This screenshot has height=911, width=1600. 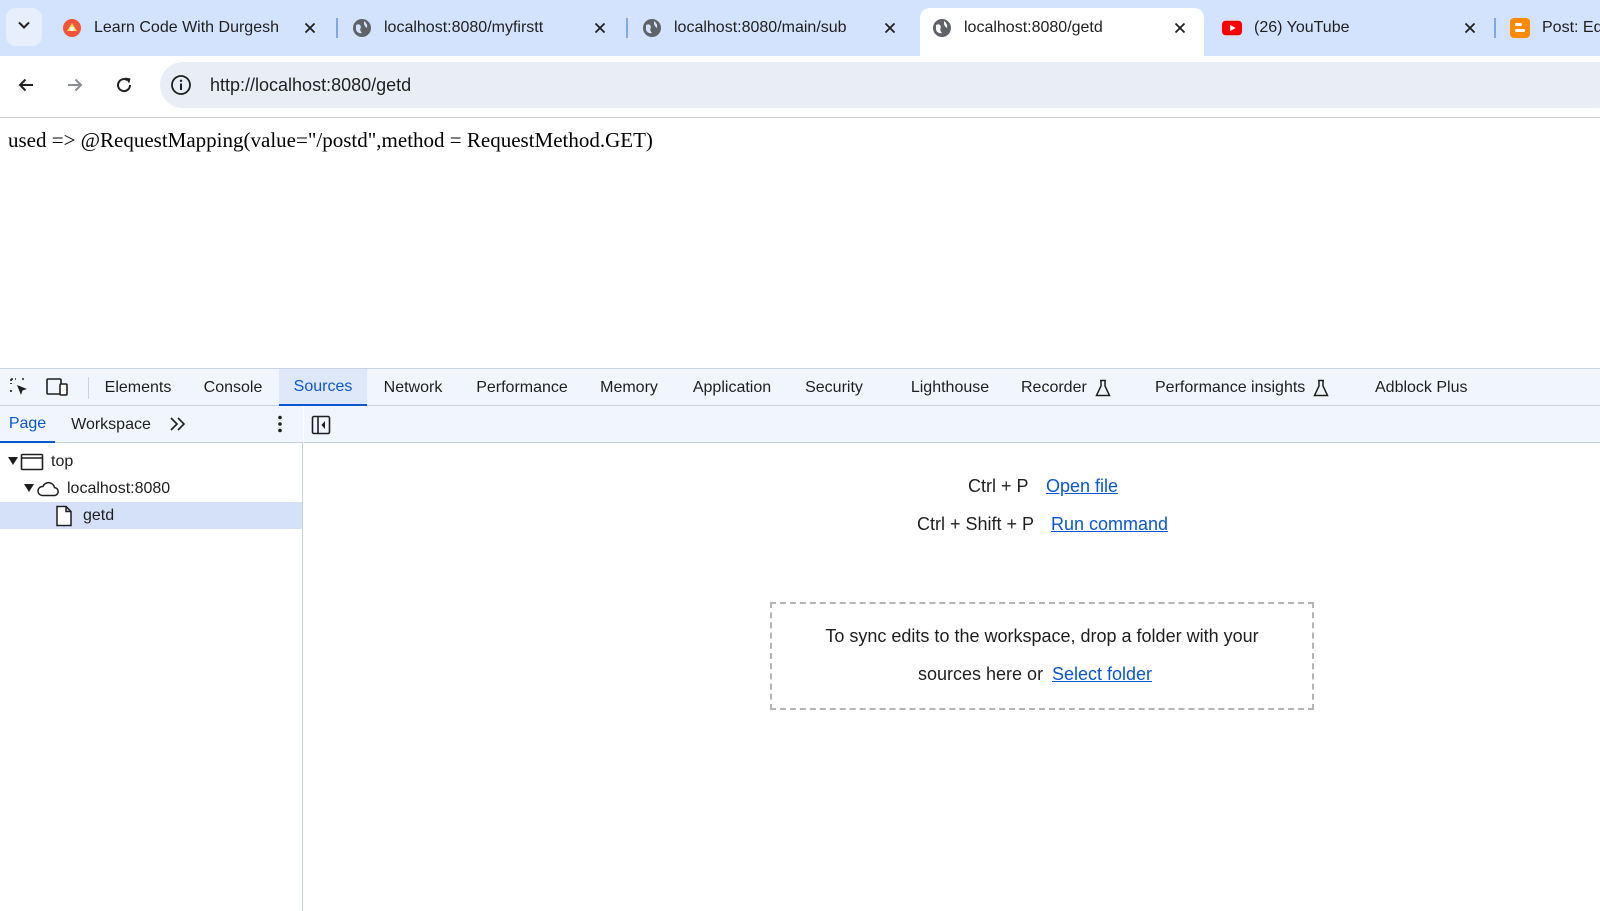 What do you see at coordinates (62, 461) in the screenshot?
I see `tree-label: top` at bounding box center [62, 461].